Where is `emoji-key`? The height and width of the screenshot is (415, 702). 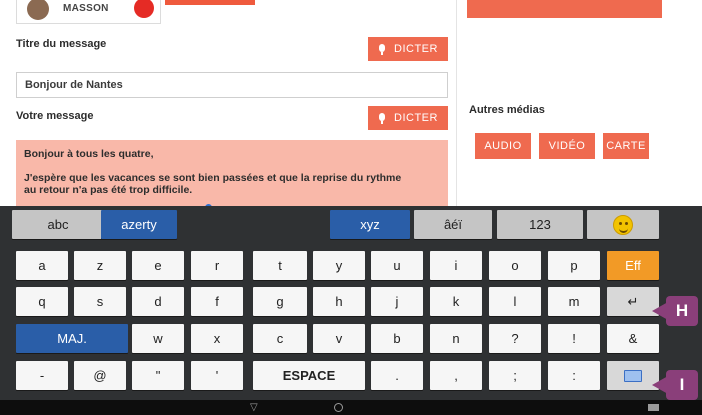
emoji-key is located at coordinates (623, 224).